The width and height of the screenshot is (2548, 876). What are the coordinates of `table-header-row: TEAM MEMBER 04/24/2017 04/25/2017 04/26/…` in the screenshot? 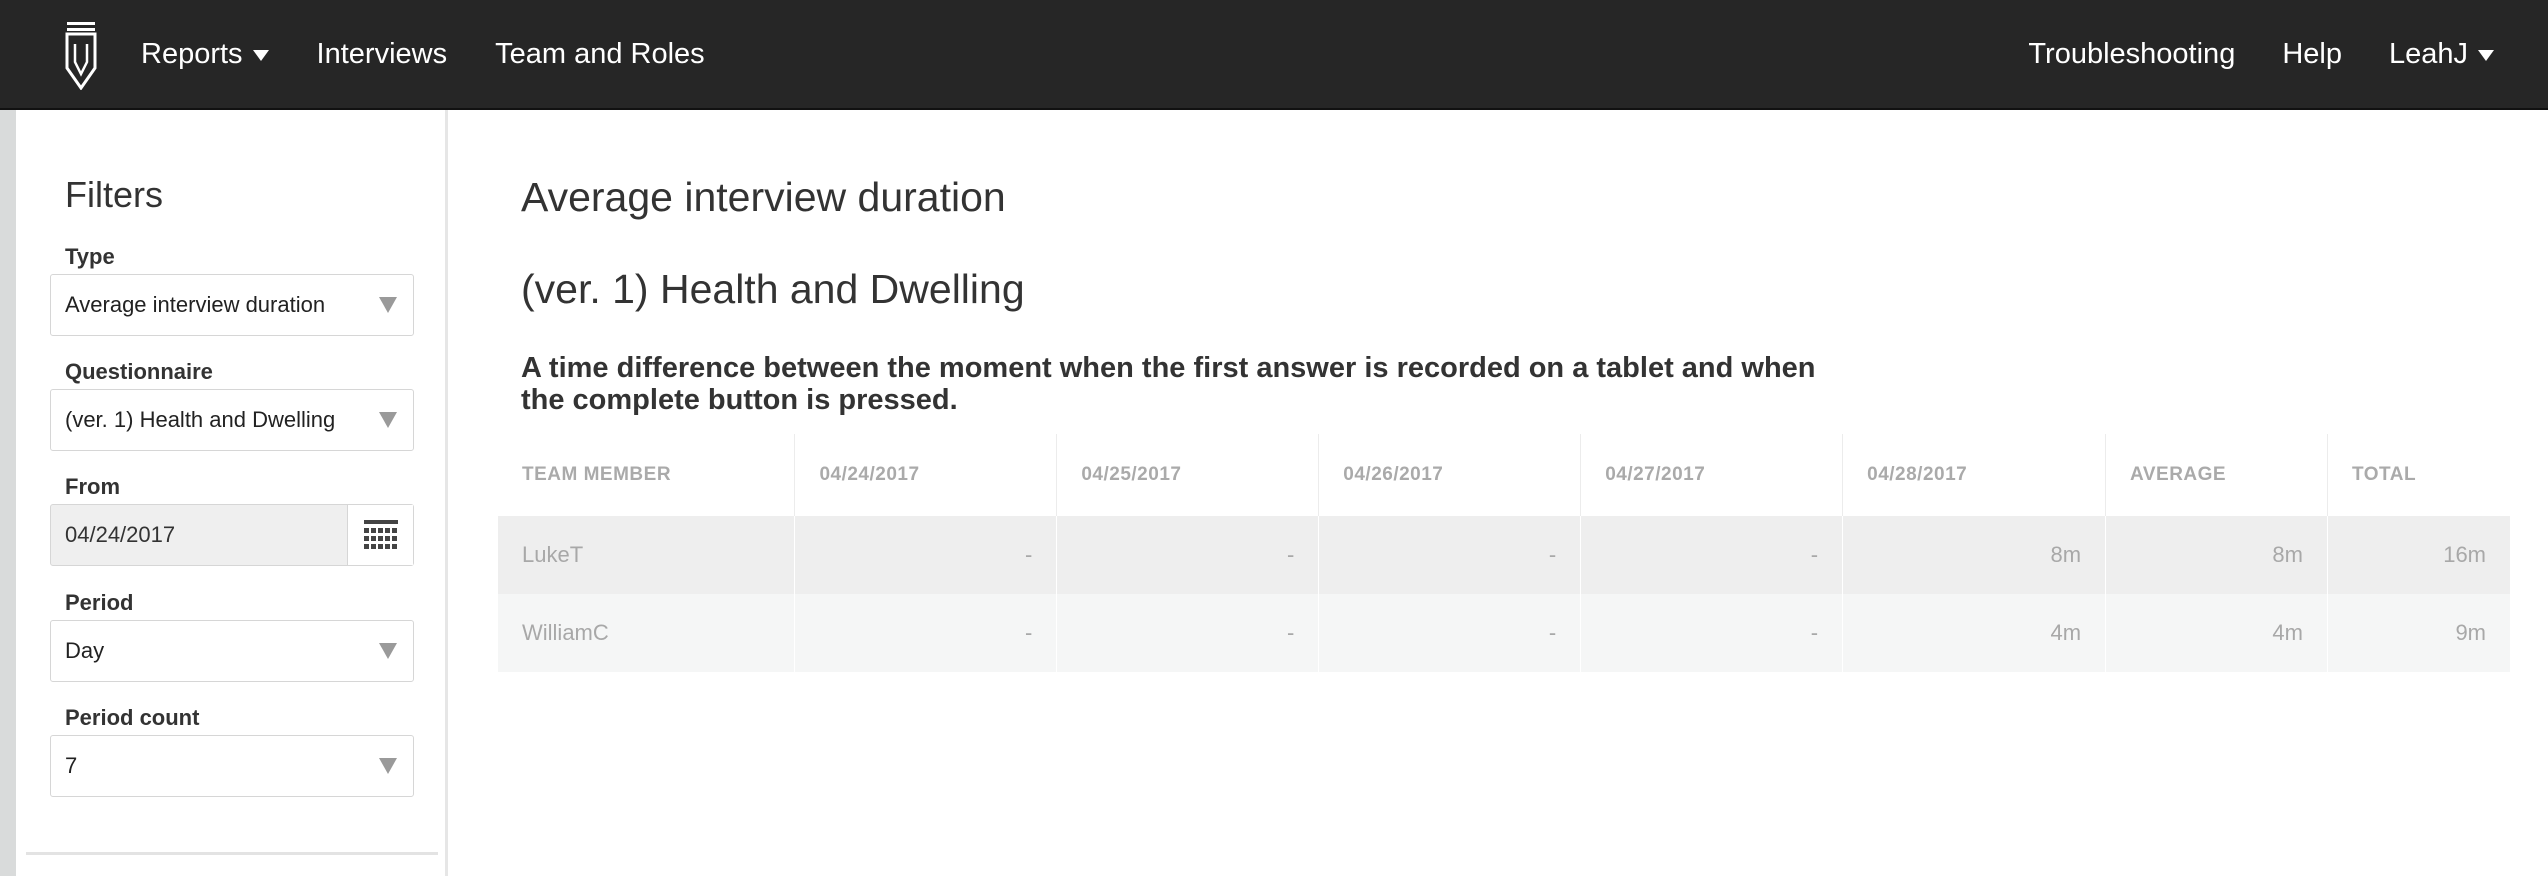 It's located at (1504, 475).